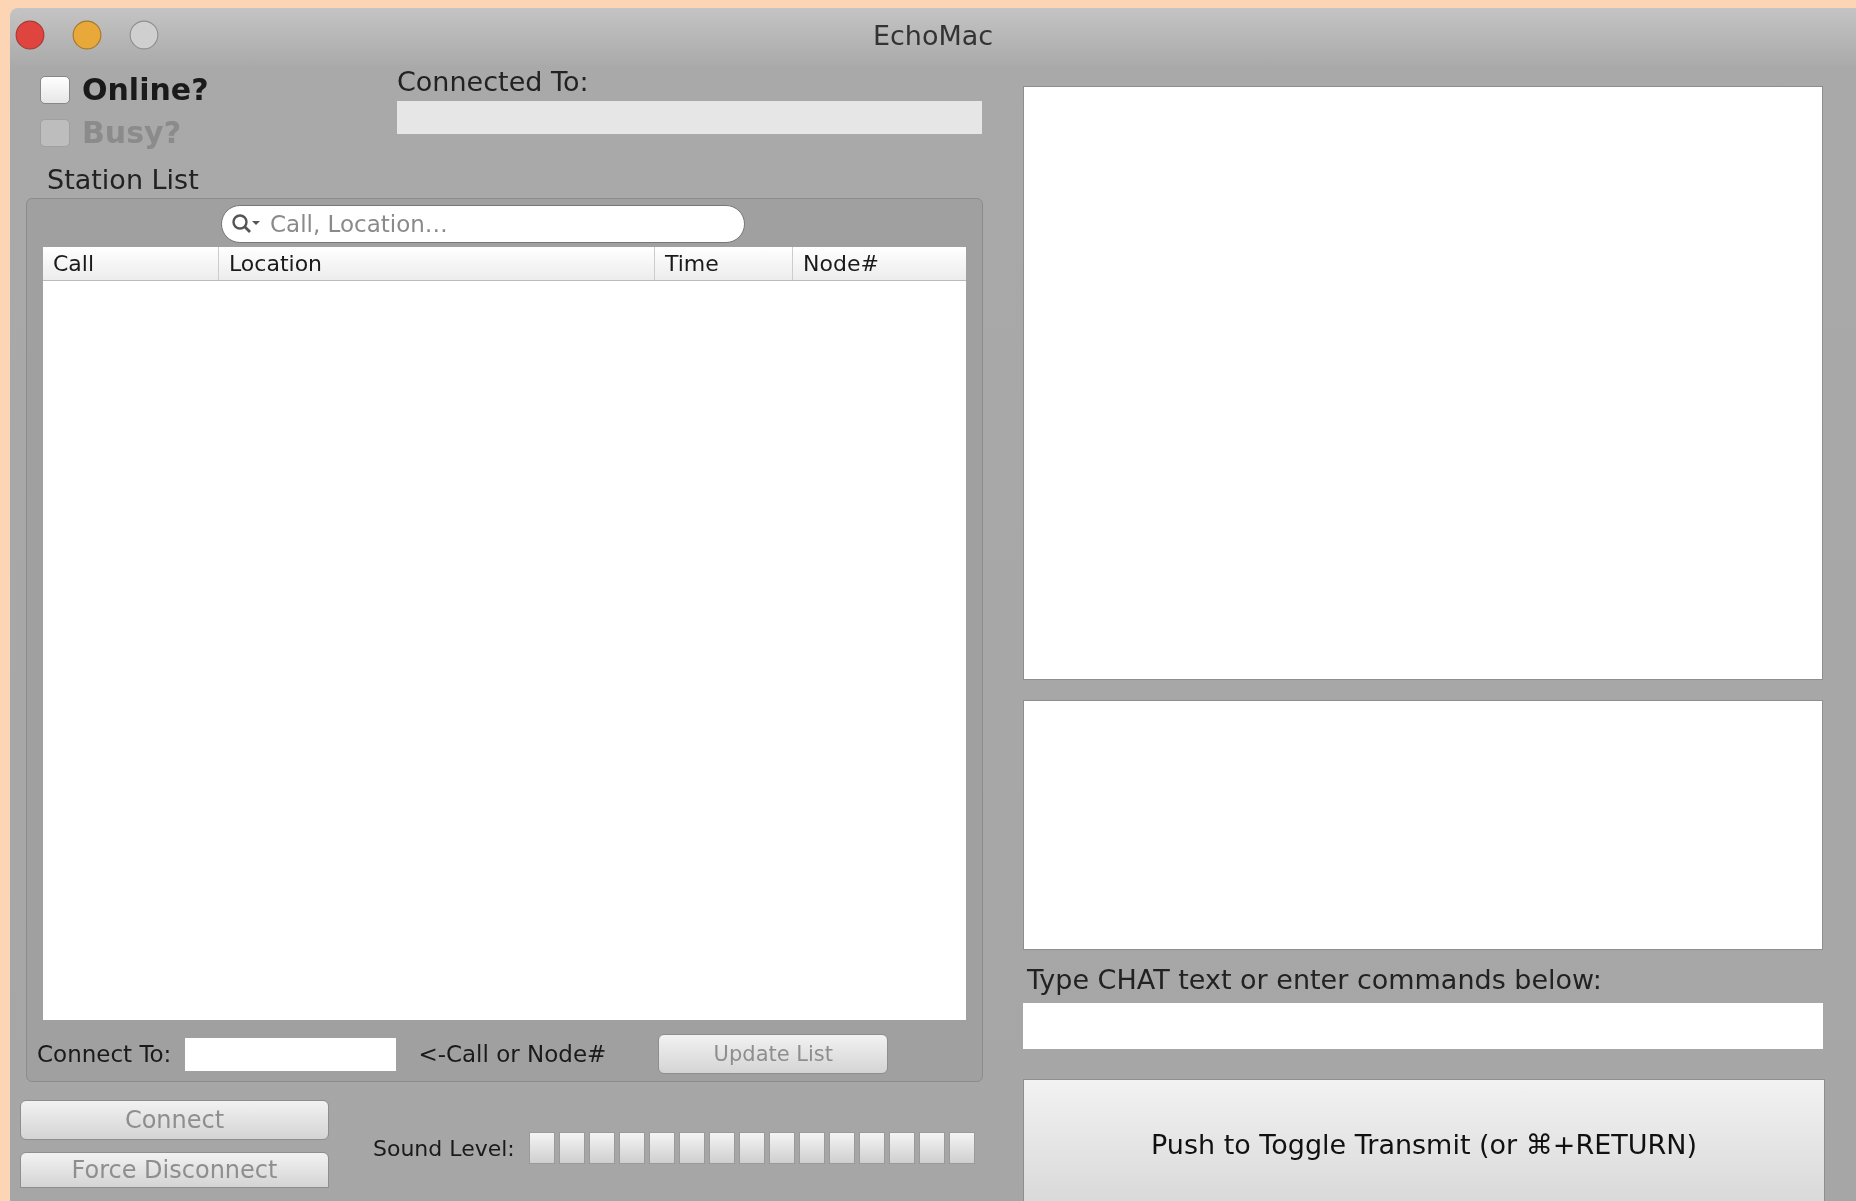 This screenshot has width=1856, height=1201. I want to click on search-icon, so click(246, 224).